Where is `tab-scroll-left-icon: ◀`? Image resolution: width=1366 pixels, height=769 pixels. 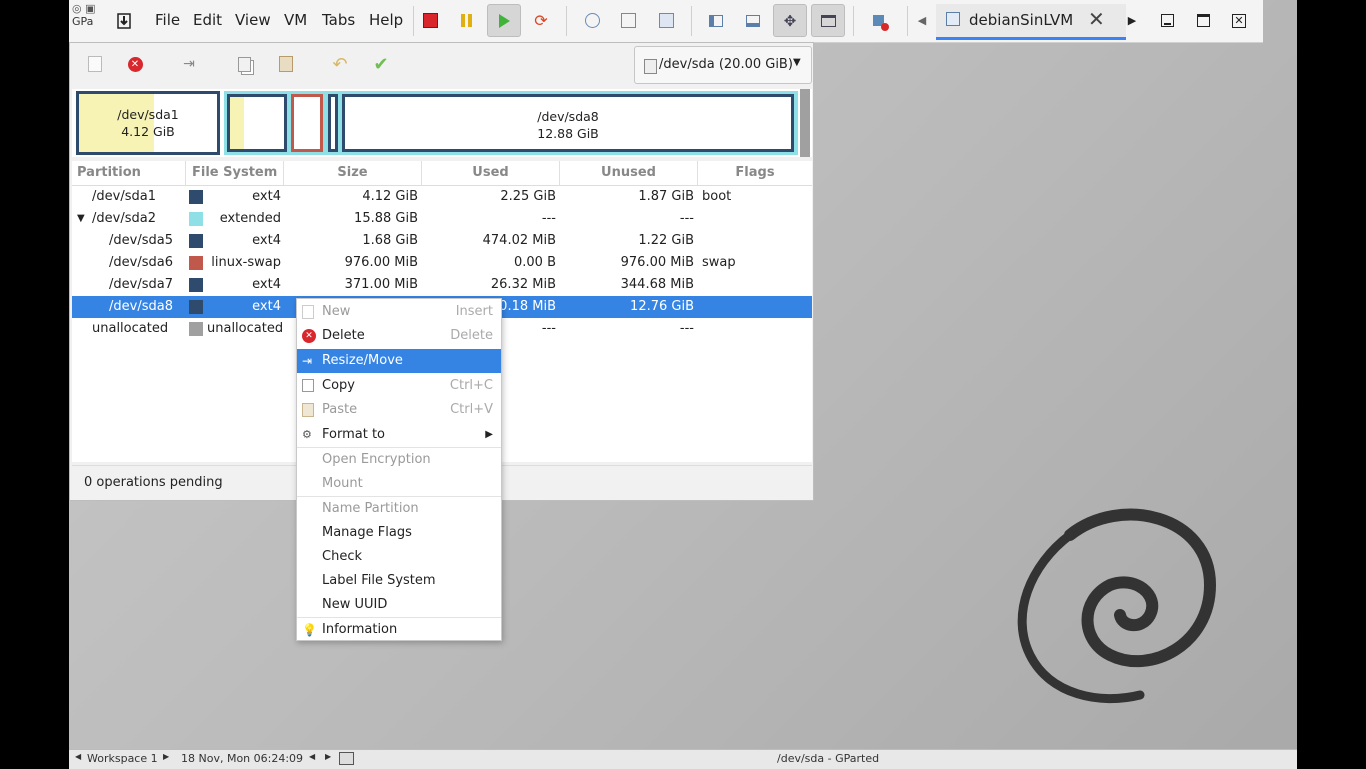 tab-scroll-left-icon: ◀ is located at coordinates (922, 20).